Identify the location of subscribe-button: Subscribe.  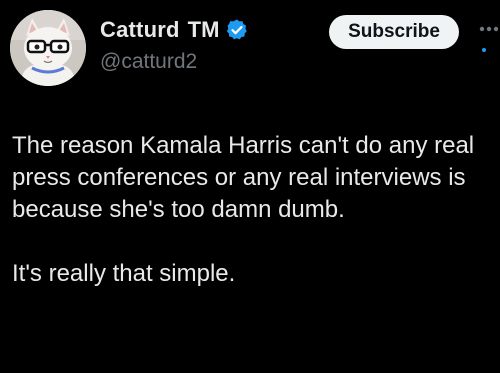
(394, 32).